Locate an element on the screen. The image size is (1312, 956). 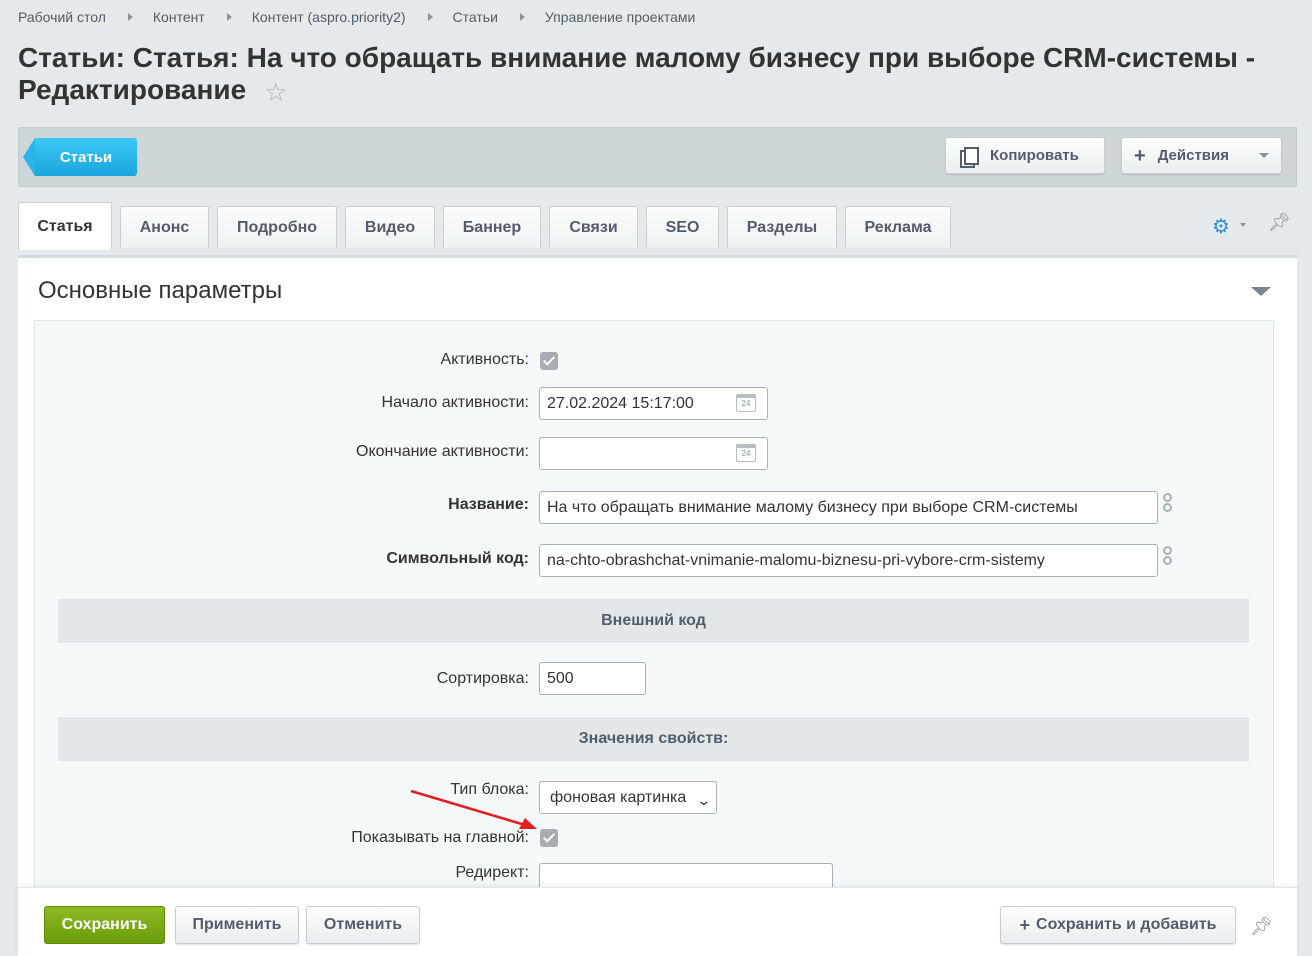
copy-icon is located at coordinates (969, 157).